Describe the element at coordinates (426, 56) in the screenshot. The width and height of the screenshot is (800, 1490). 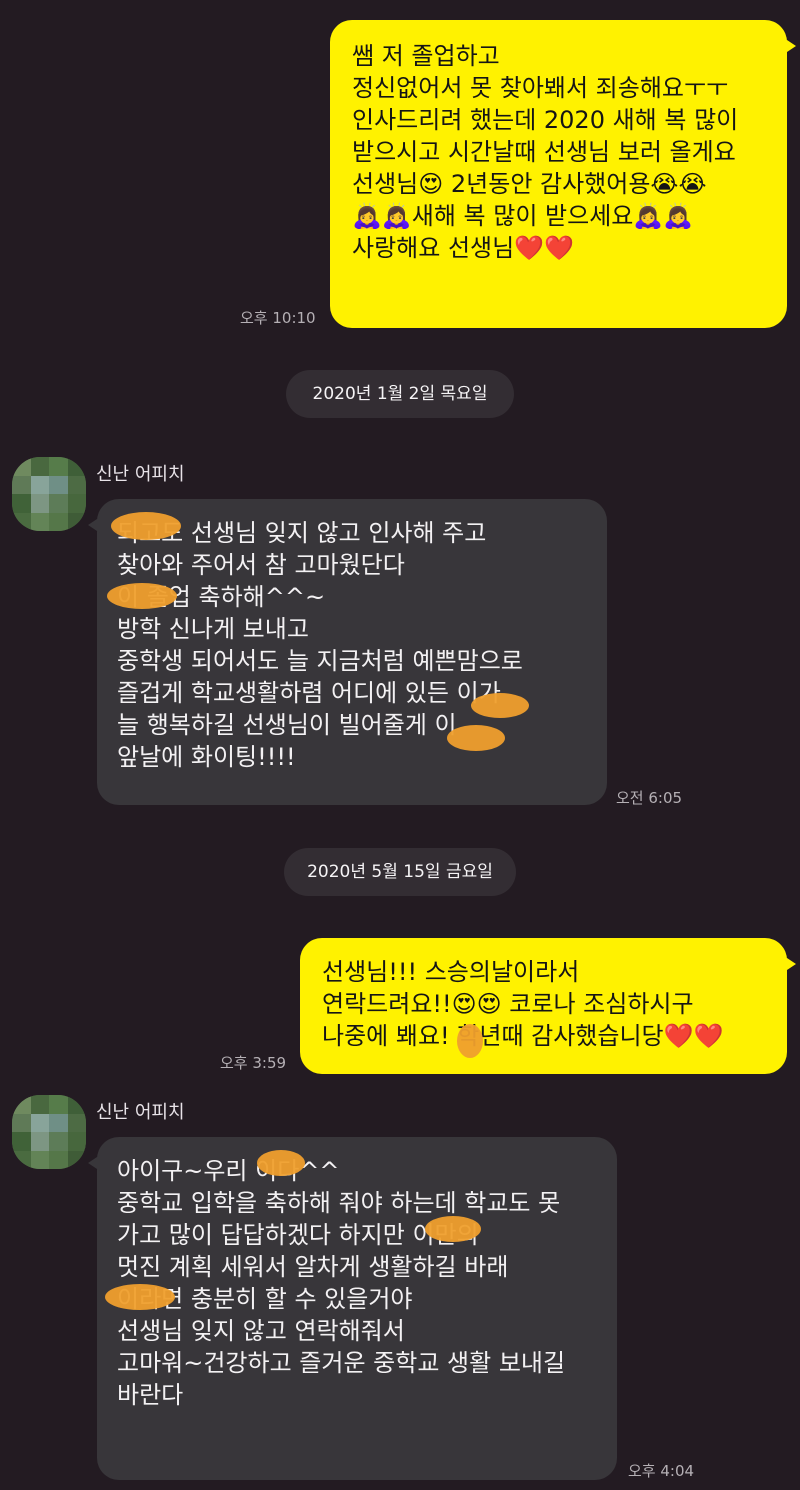
I see `message-line: 쌤 저 졸업하고` at that location.